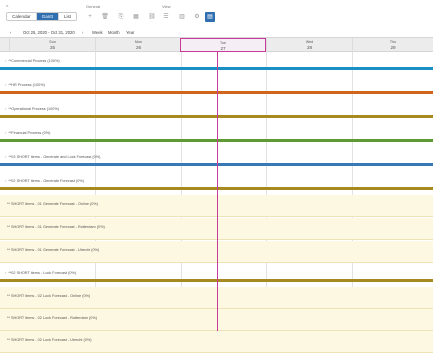  I want to click on row-label-text: **Financial Process (0%), so click(29, 133).